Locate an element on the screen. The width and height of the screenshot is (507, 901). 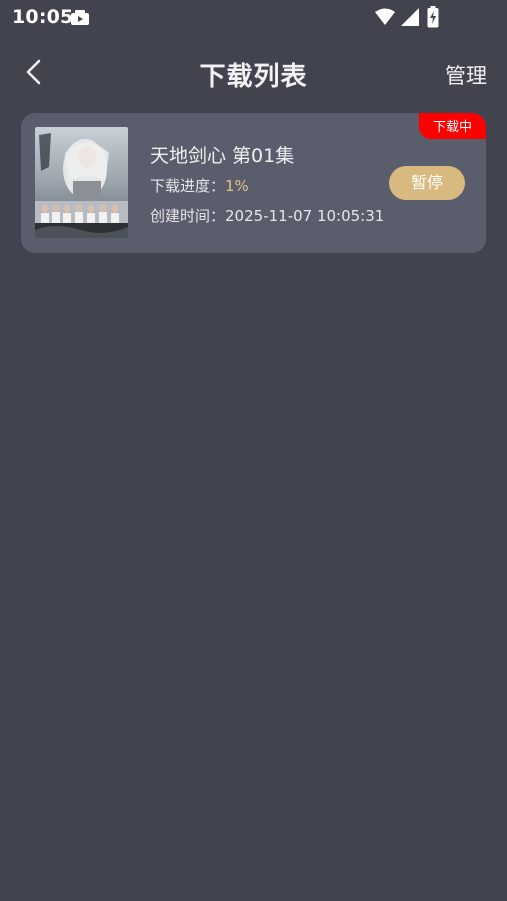
page-title: 下载列表 is located at coordinates (253, 77).